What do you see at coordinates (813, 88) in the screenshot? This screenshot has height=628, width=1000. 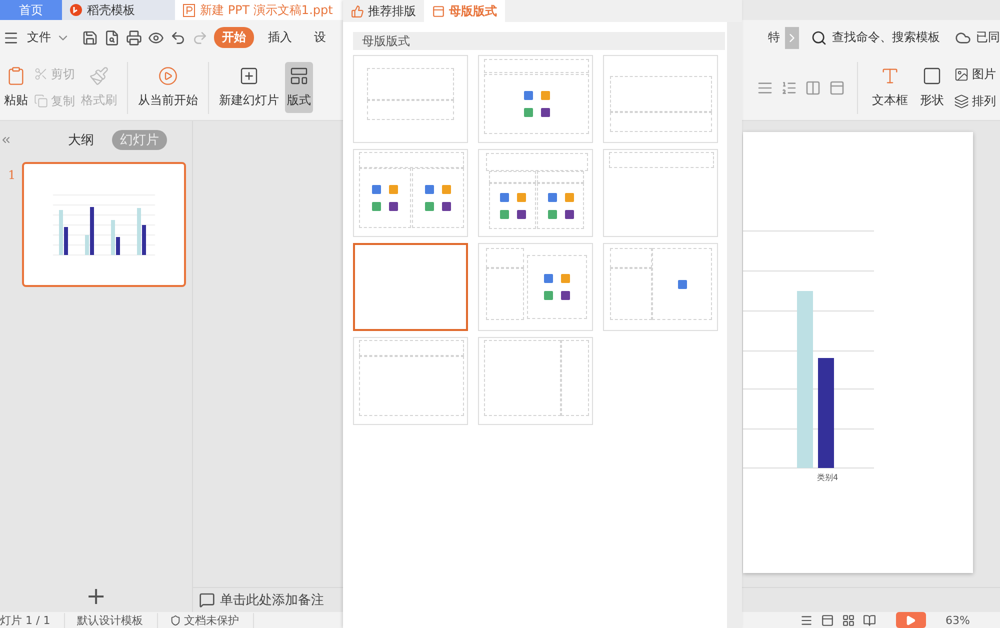 I see `columns-icon` at bounding box center [813, 88].